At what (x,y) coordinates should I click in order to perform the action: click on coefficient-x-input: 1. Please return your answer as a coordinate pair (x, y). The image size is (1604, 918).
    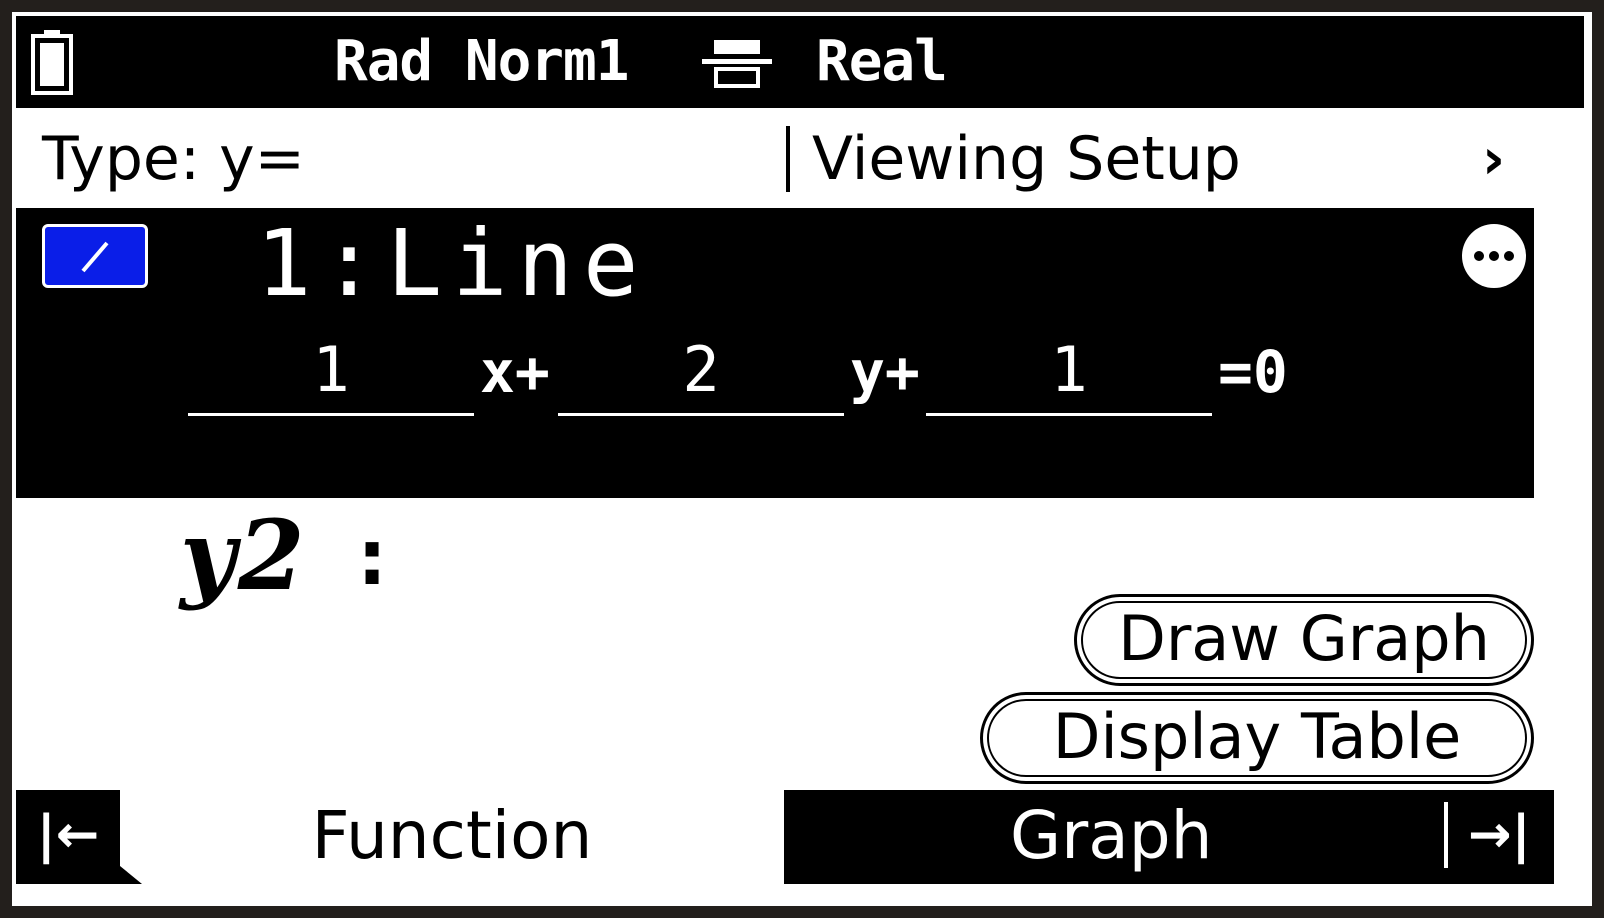
    Looking at the image, I should click on (331, 373).